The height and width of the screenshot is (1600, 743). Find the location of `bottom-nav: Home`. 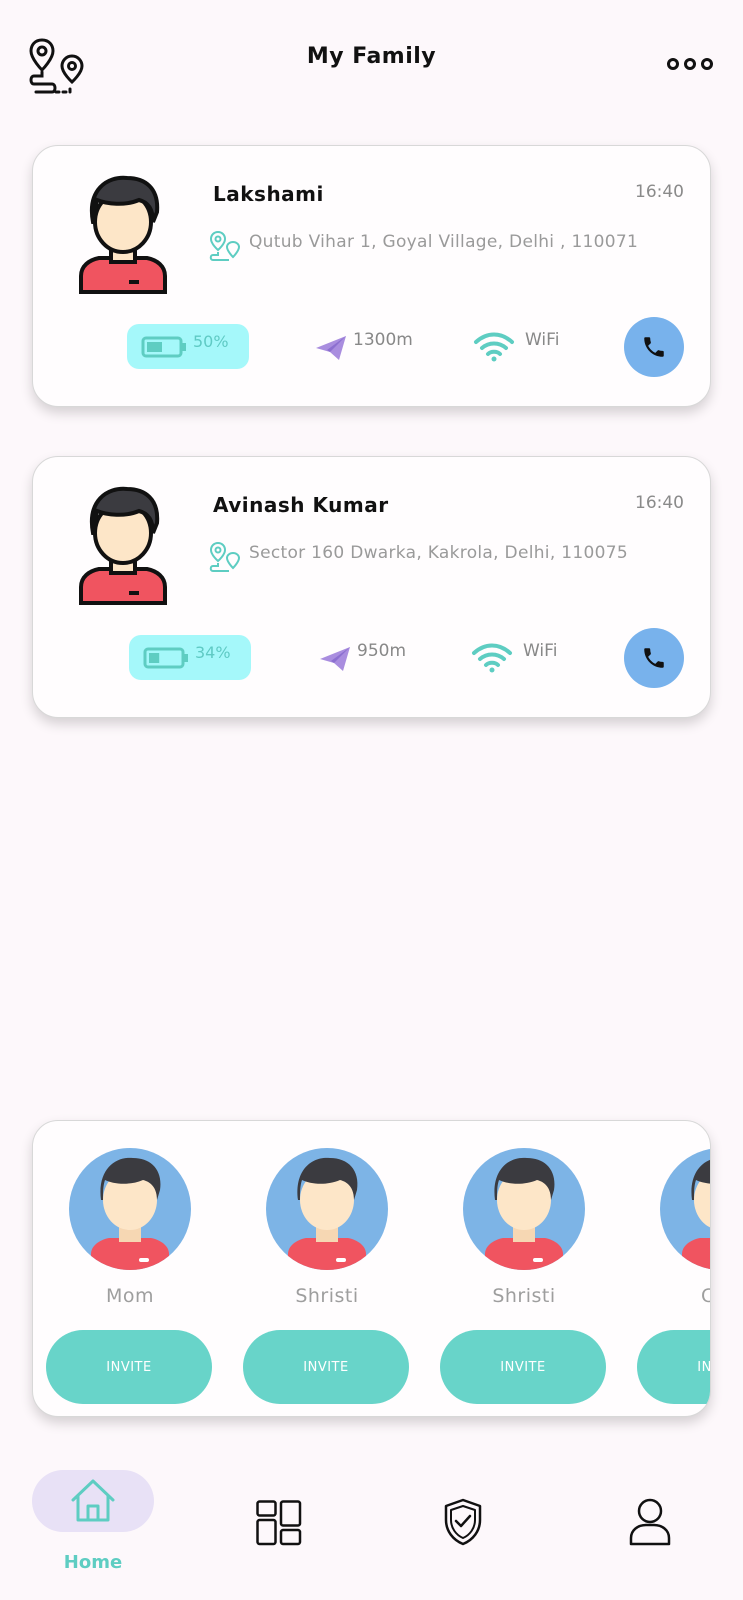

bottom-nav: Home is located at coordinates (371, 1520).